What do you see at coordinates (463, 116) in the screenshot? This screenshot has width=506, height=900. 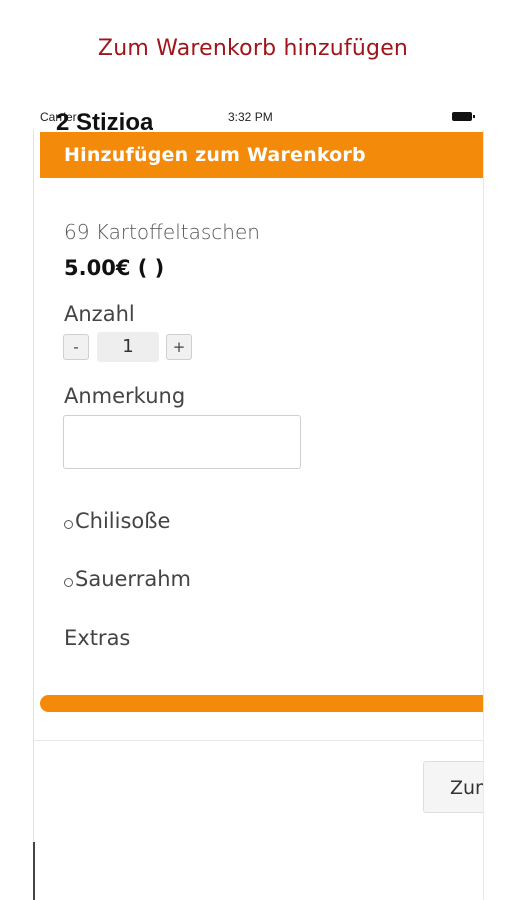 I see `battery-icon` at bounding box center [463, 116].